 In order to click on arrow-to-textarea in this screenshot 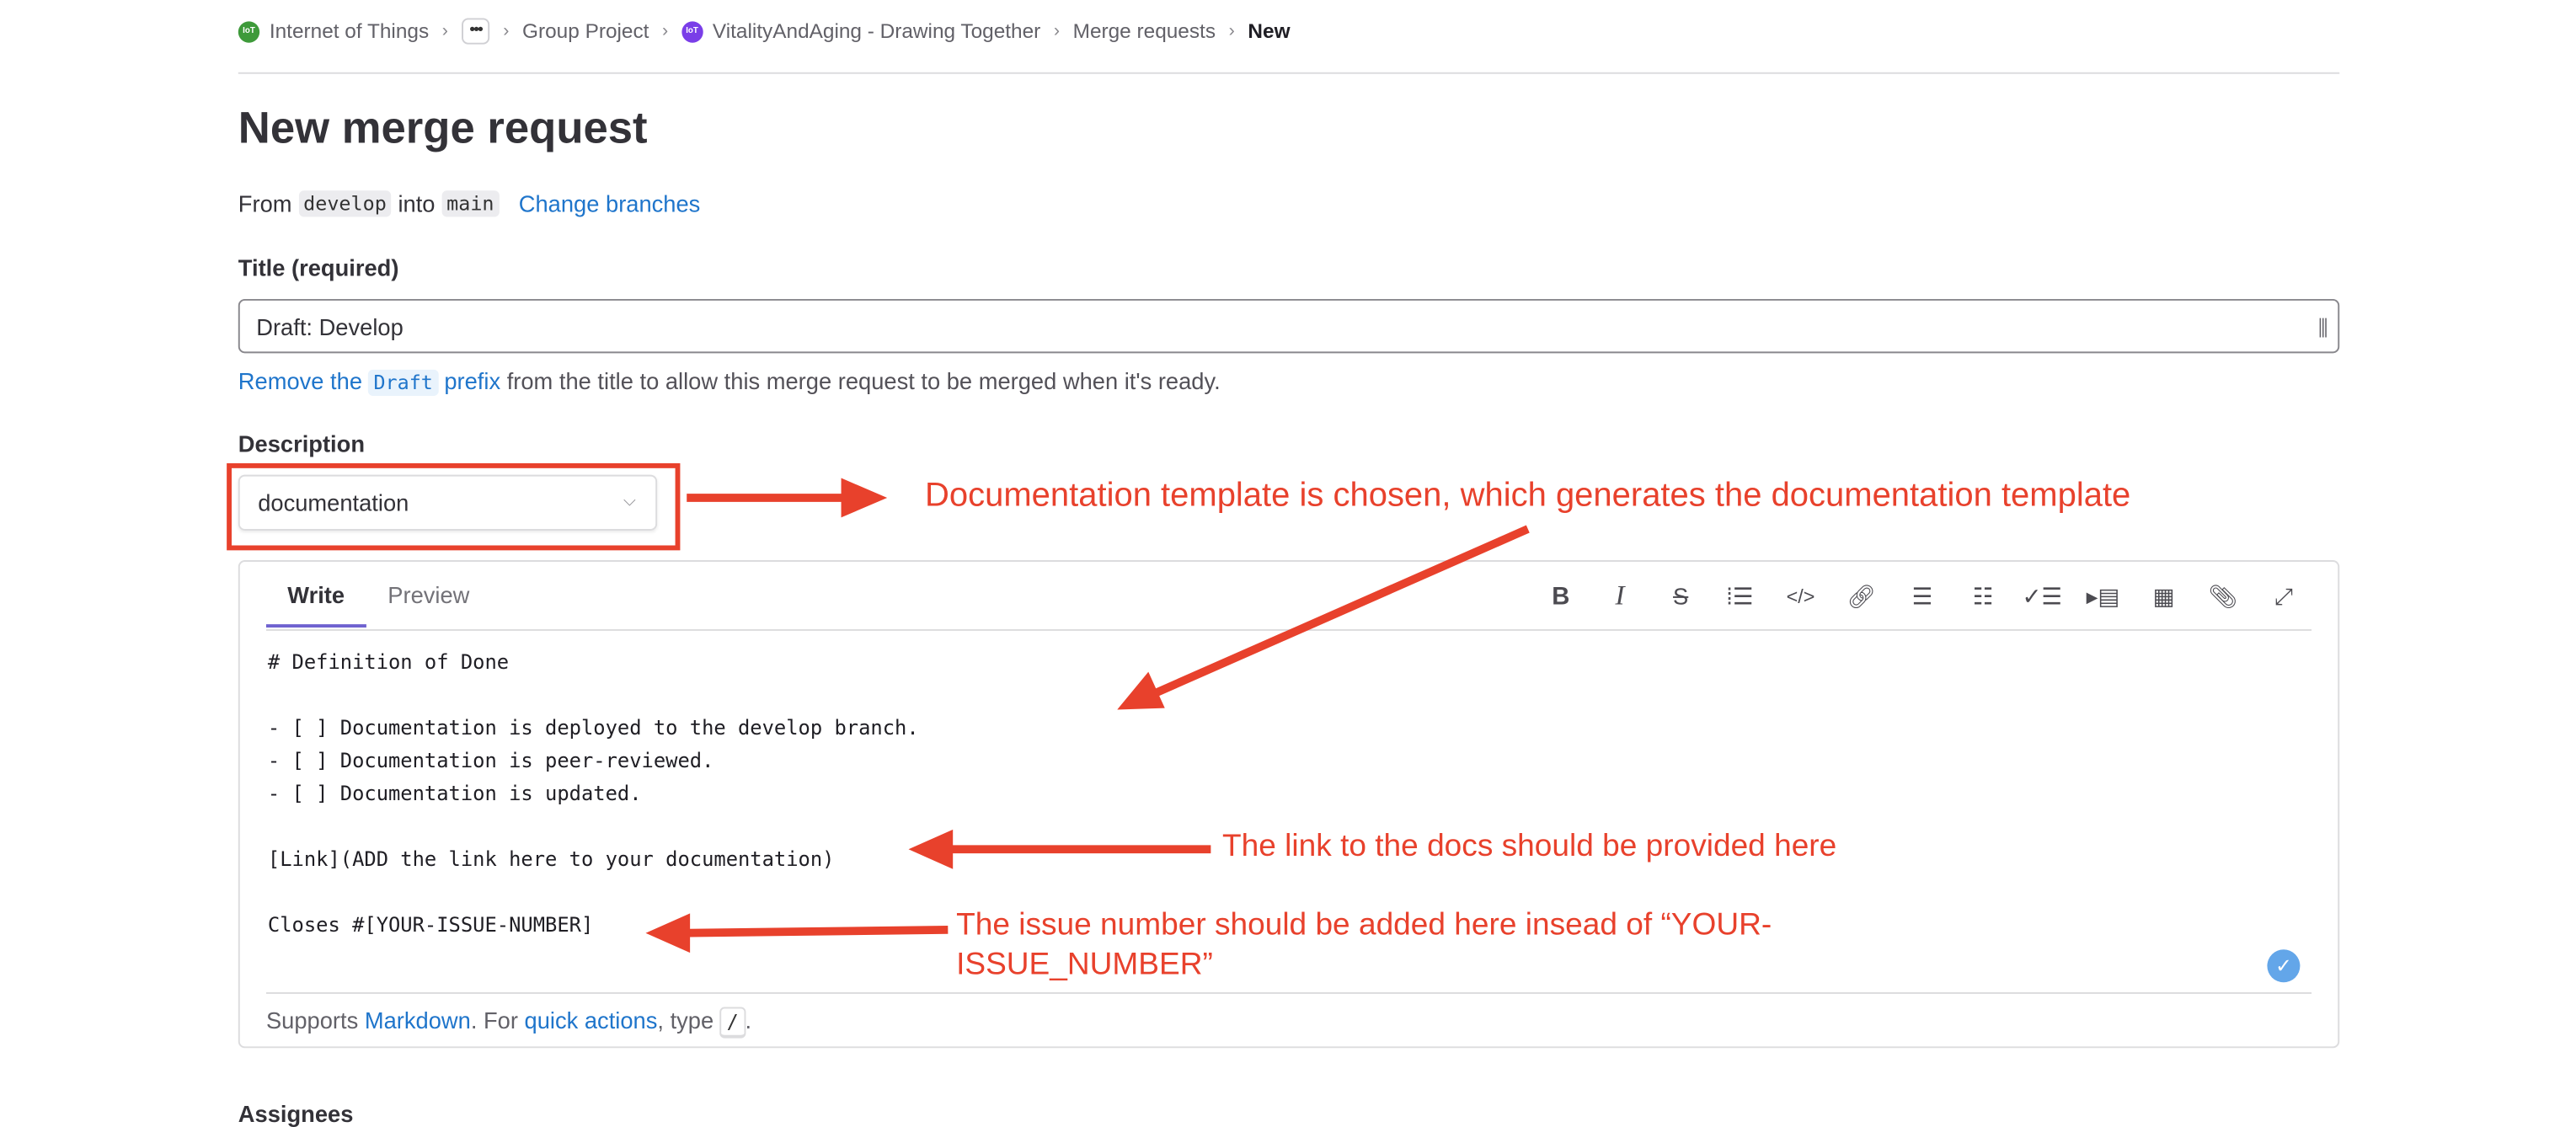, I will do `click(1323, 617)`.